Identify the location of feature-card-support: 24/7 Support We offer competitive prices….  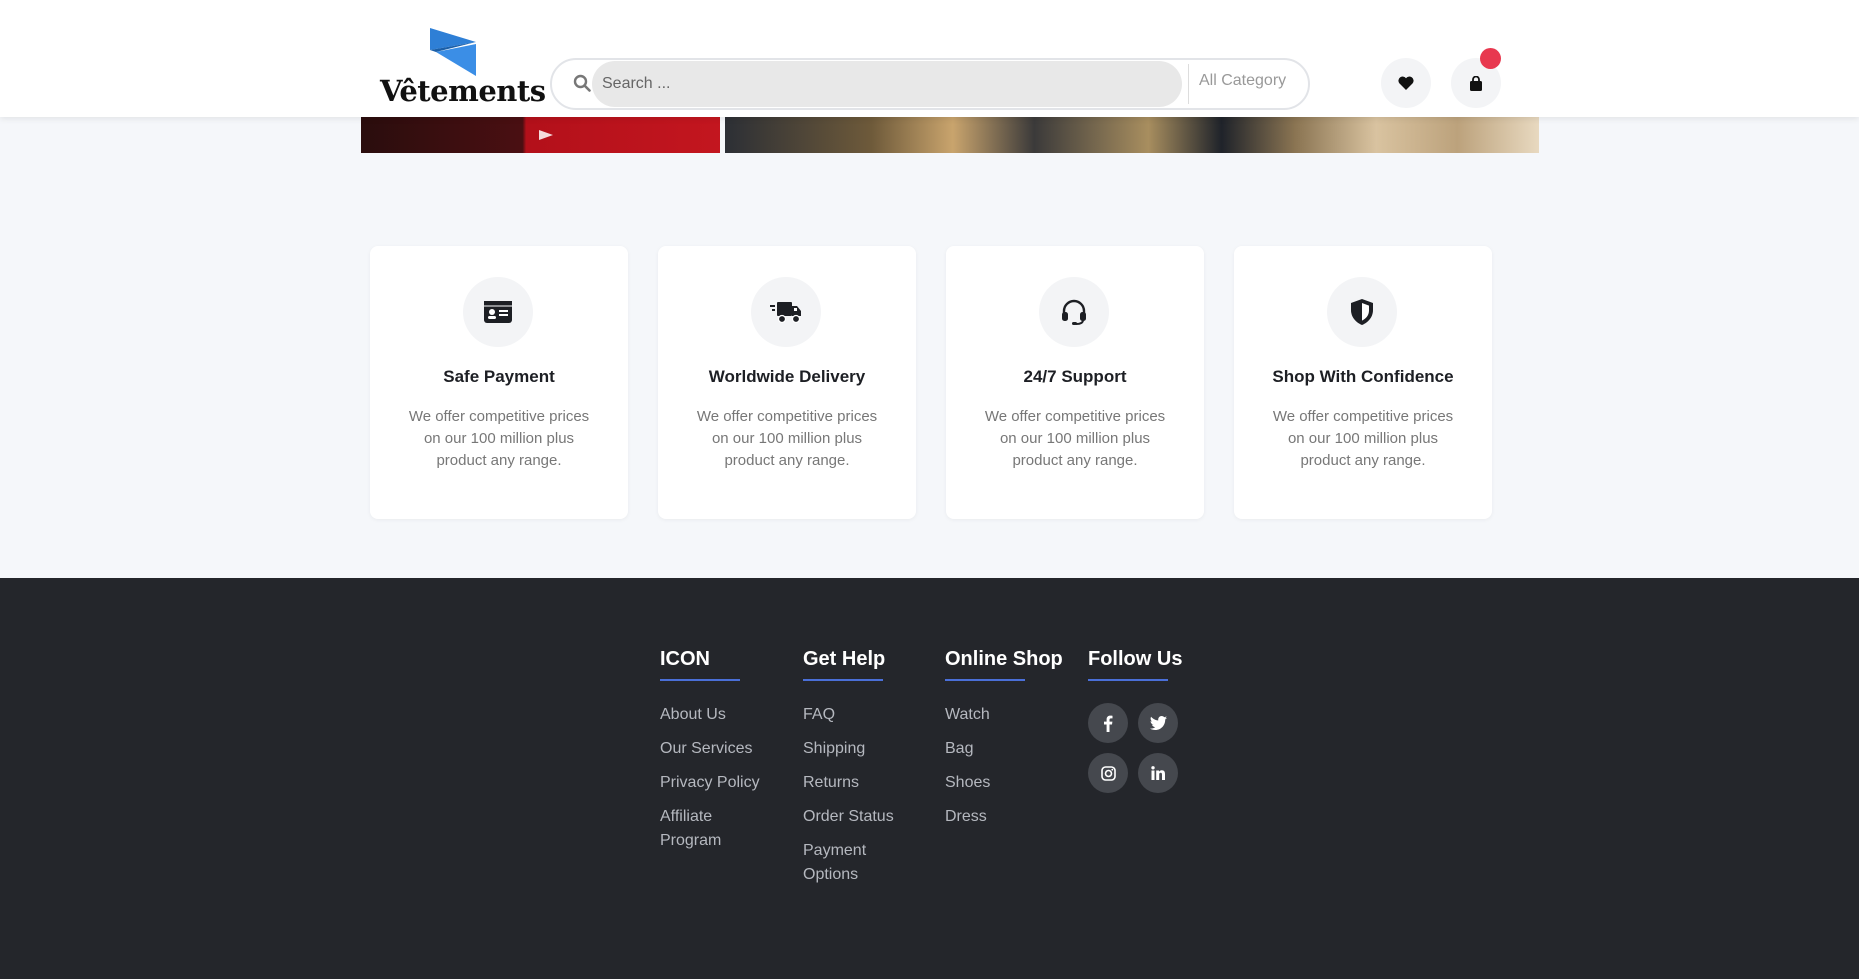
(1075, 382).